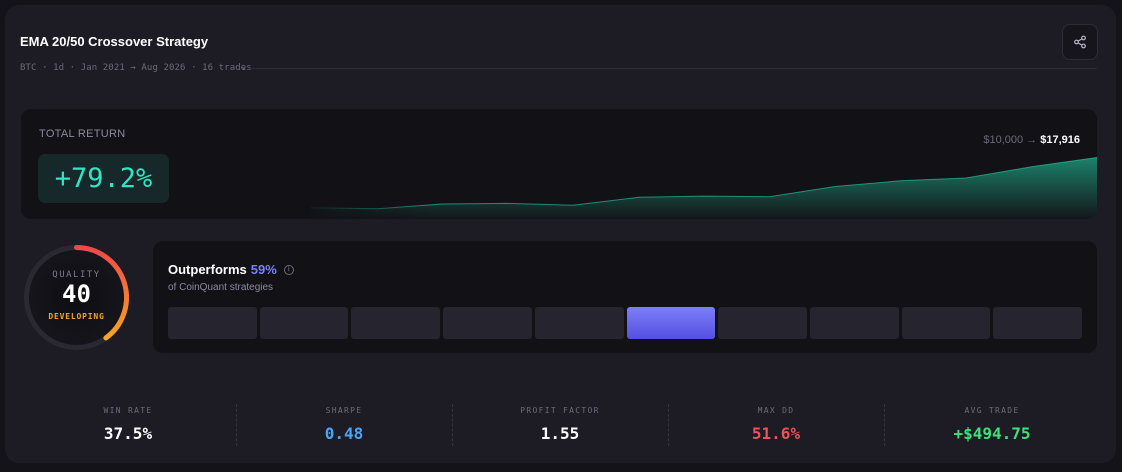 The image size is (1122, 472). What do you see at coordinates (263, 269) in the screenshot?
I see `outperform-percent: 59%` at bounding box center [263, 269].